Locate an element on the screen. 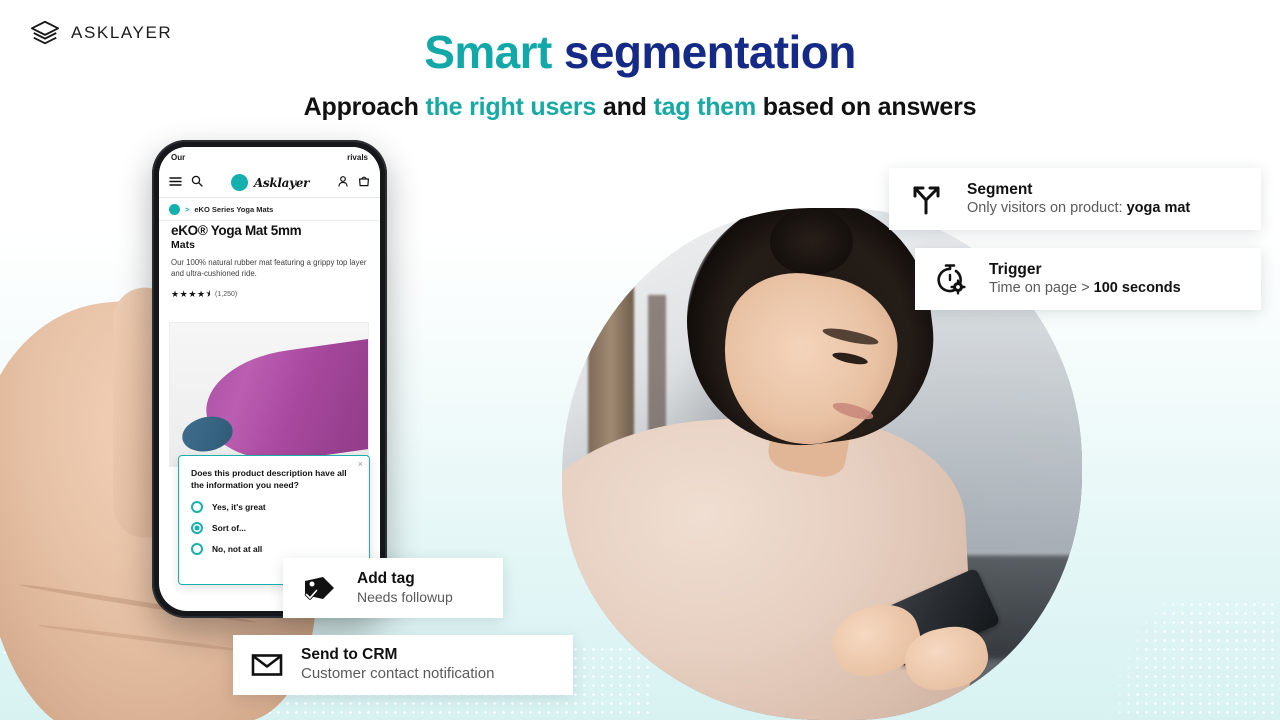 The image size is (1280, 720). feature-card-trigger: Trigger Time on page > 100 seconds is located at coordinates (1088, 279).